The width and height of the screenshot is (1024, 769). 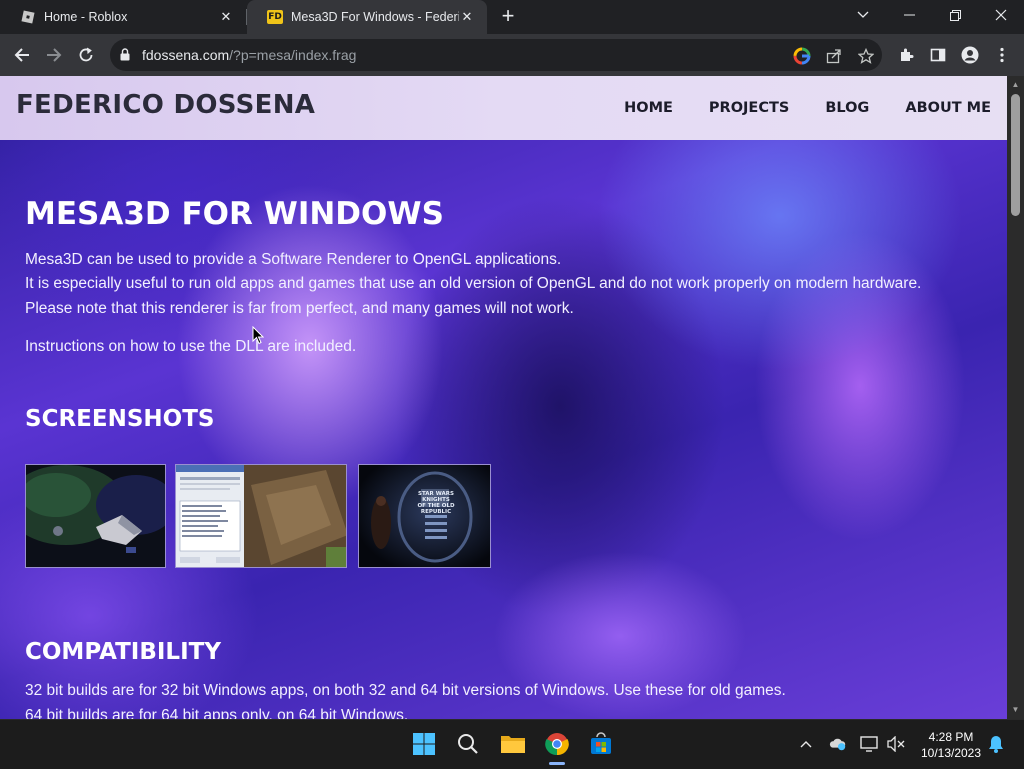 I want to click on knights-logo-text: STAR WARS KNIGHTS OF THE OLD REPUBLIC, so click(x=436, y=503).